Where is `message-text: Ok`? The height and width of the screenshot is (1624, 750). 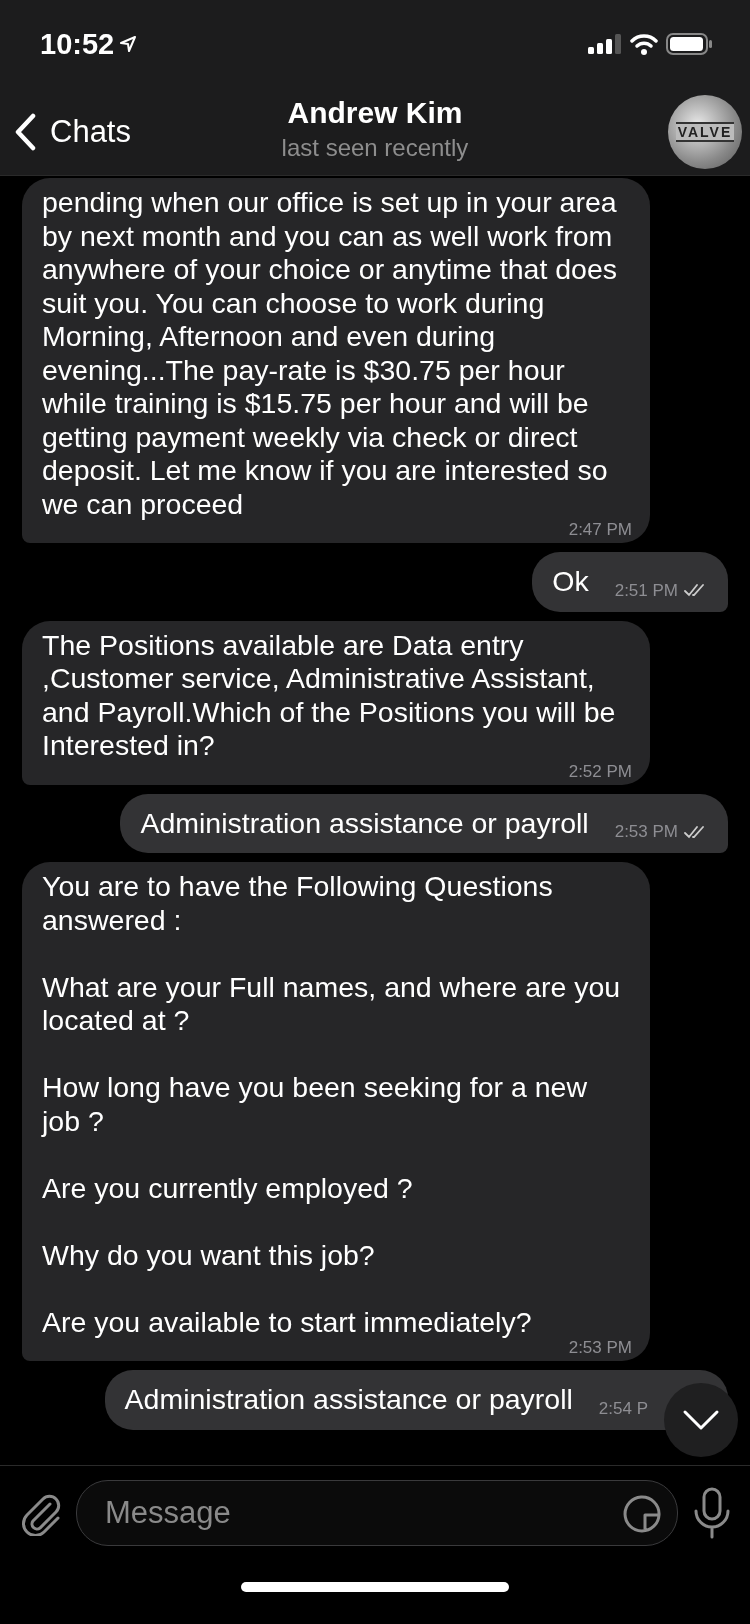 message-text: Ok is located at coordinates (570, 582).